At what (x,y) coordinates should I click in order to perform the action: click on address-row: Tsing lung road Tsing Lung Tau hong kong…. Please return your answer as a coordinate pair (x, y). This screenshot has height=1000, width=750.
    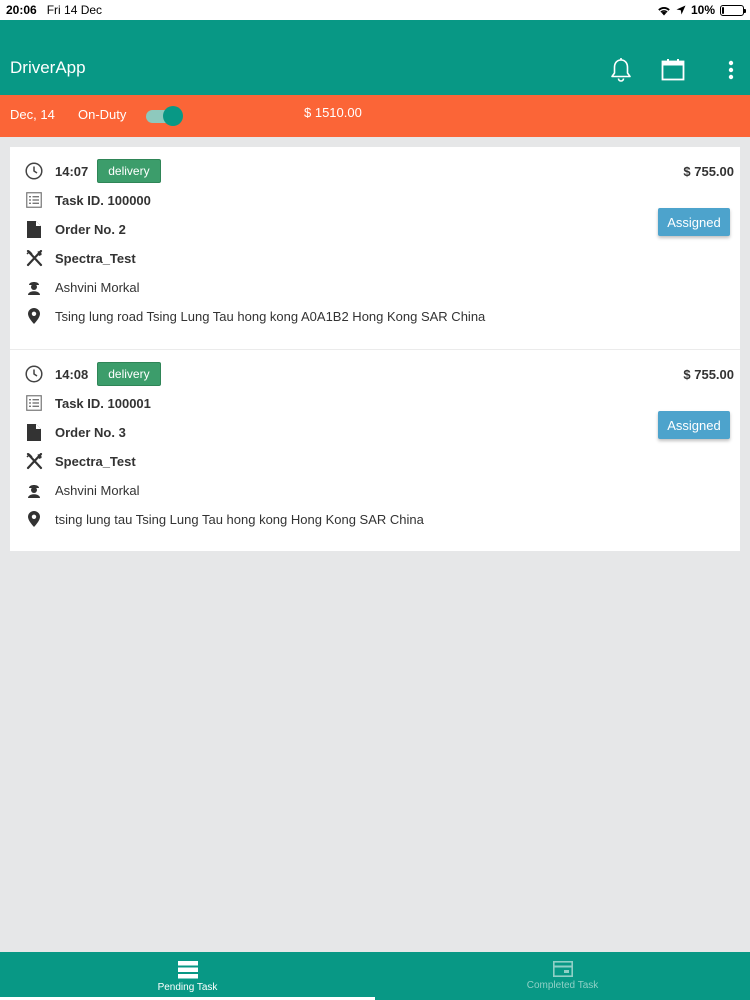
    Looking at the image, I should click on (254, 316).